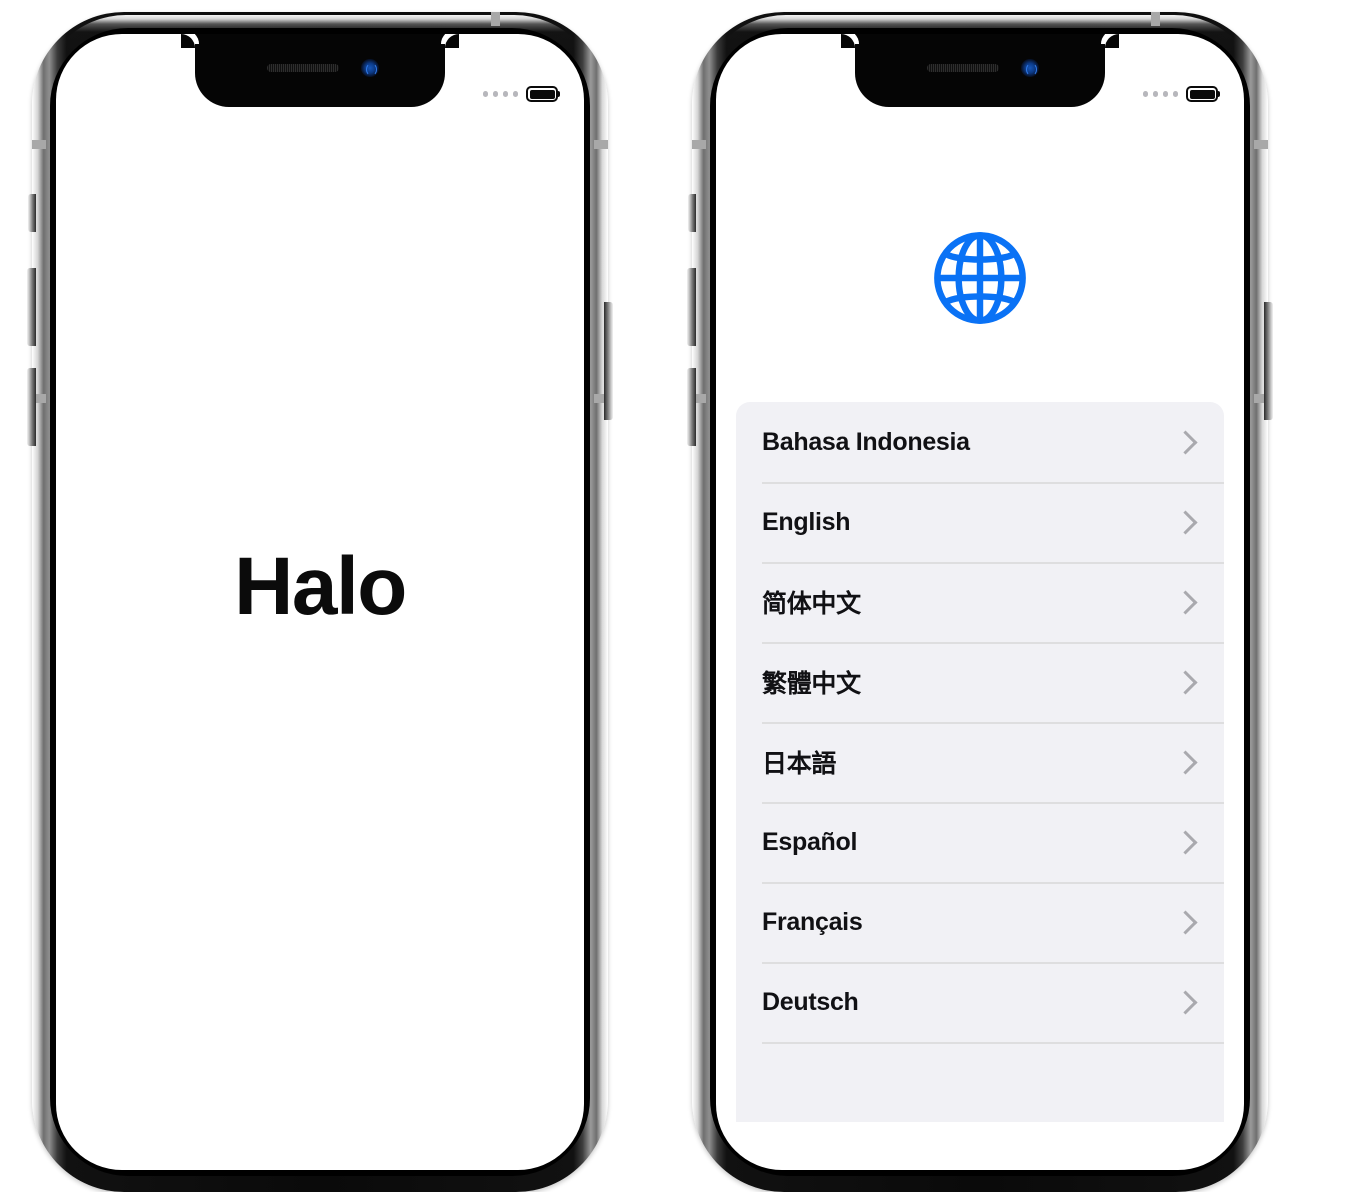 The width and height of the screenshot is (1370, 1192). Describe the element at coordinates (320, 586) in the screenshot. I see `greeting-text: Halo` at that location.